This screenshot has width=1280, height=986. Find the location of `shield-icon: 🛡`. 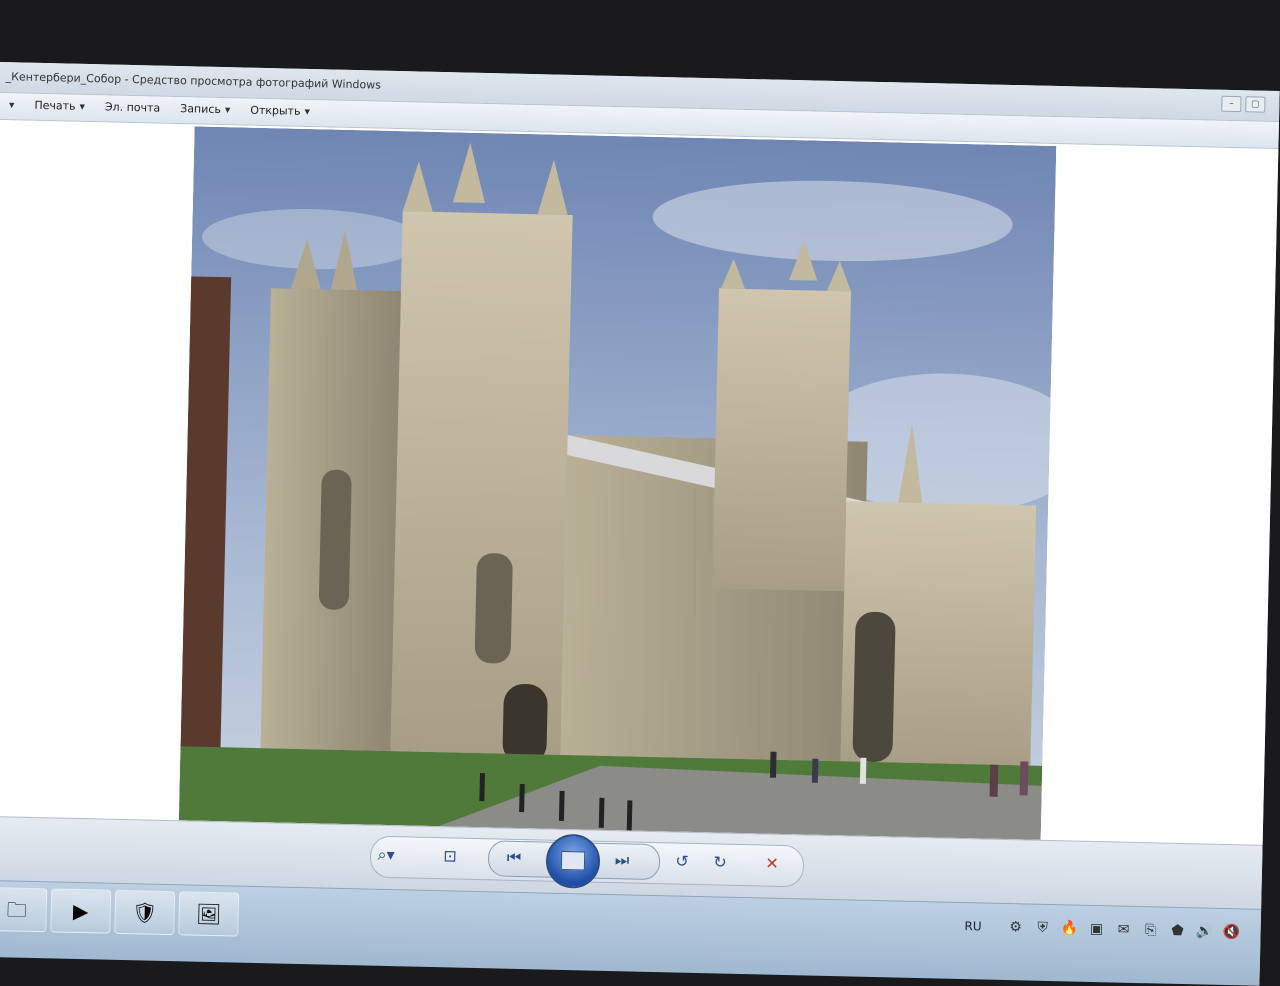

shield-icon: 🛡 is located at coordinates (144, 912).